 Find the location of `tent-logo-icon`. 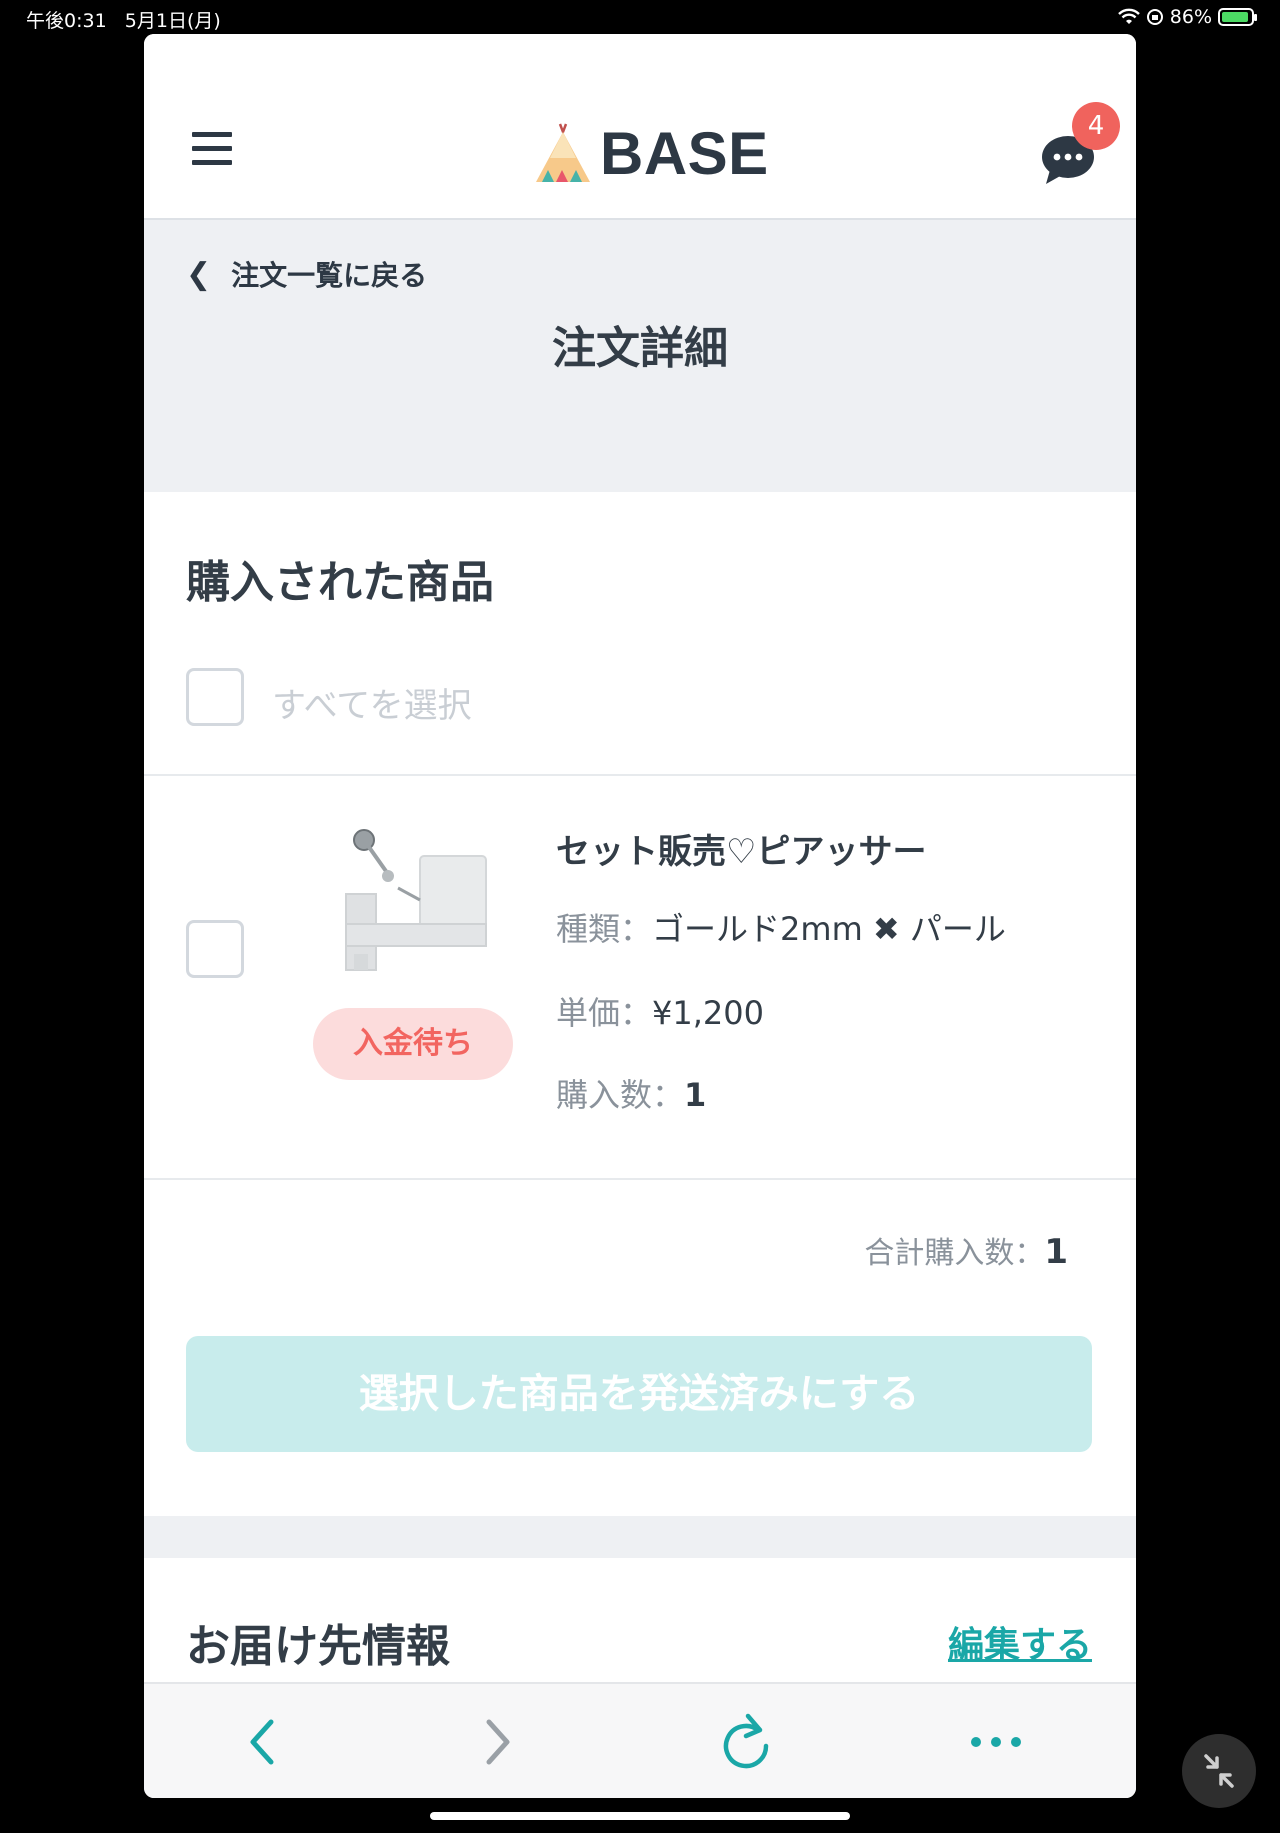

tent-logo-icon is located at coordinates (563, 152).